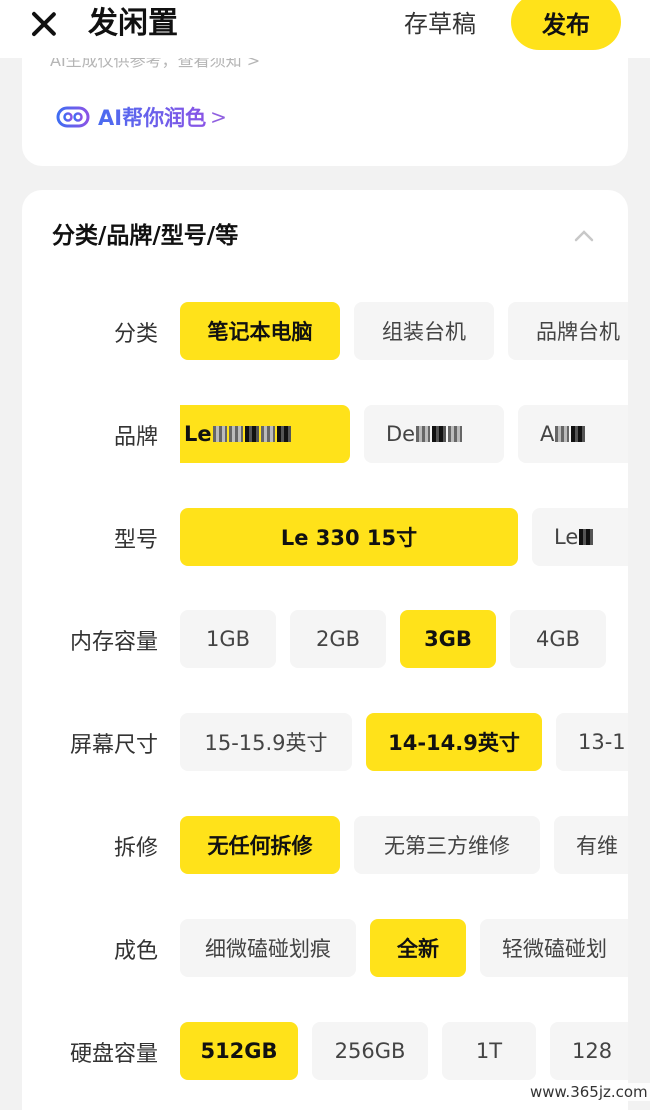  I want to click on option-list: 笔记本电脑 组装台机 品牌台机, so click(404, 332).